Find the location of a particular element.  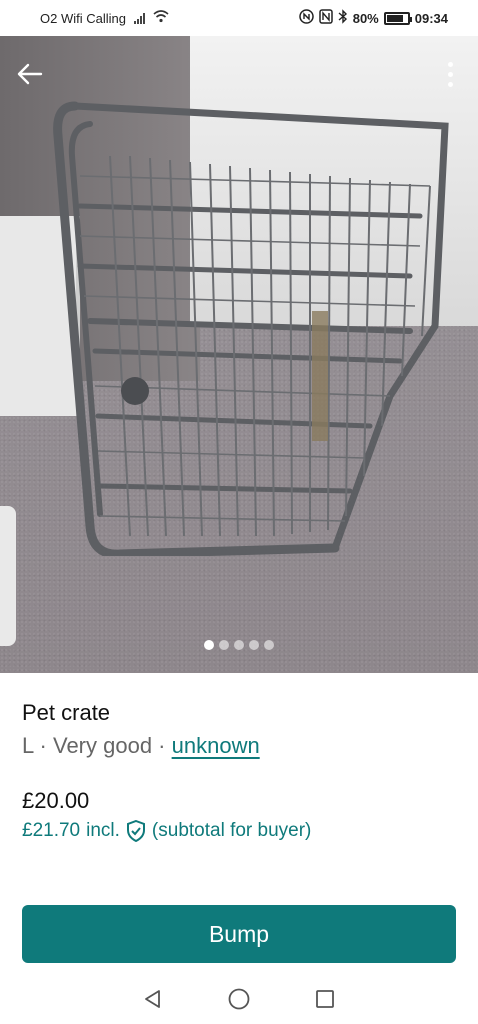

buyer-price: £21.70 is located at coordinates (51, 830).